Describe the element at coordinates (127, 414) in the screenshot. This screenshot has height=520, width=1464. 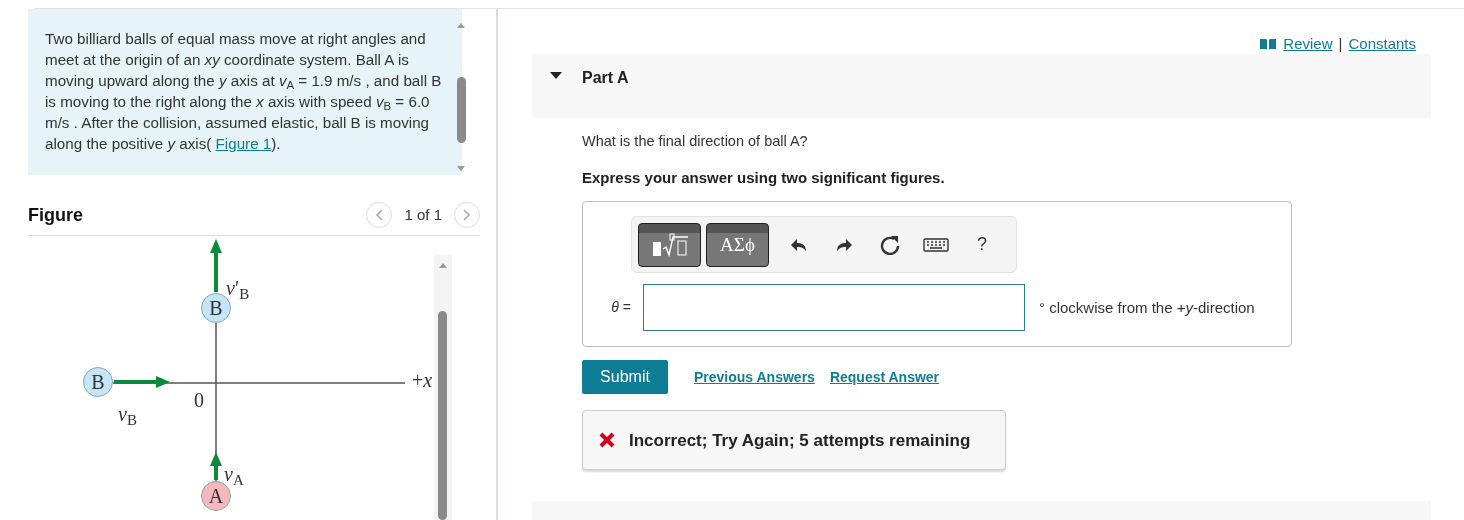
I see `diagram-label: v$_{B}$` at that location.